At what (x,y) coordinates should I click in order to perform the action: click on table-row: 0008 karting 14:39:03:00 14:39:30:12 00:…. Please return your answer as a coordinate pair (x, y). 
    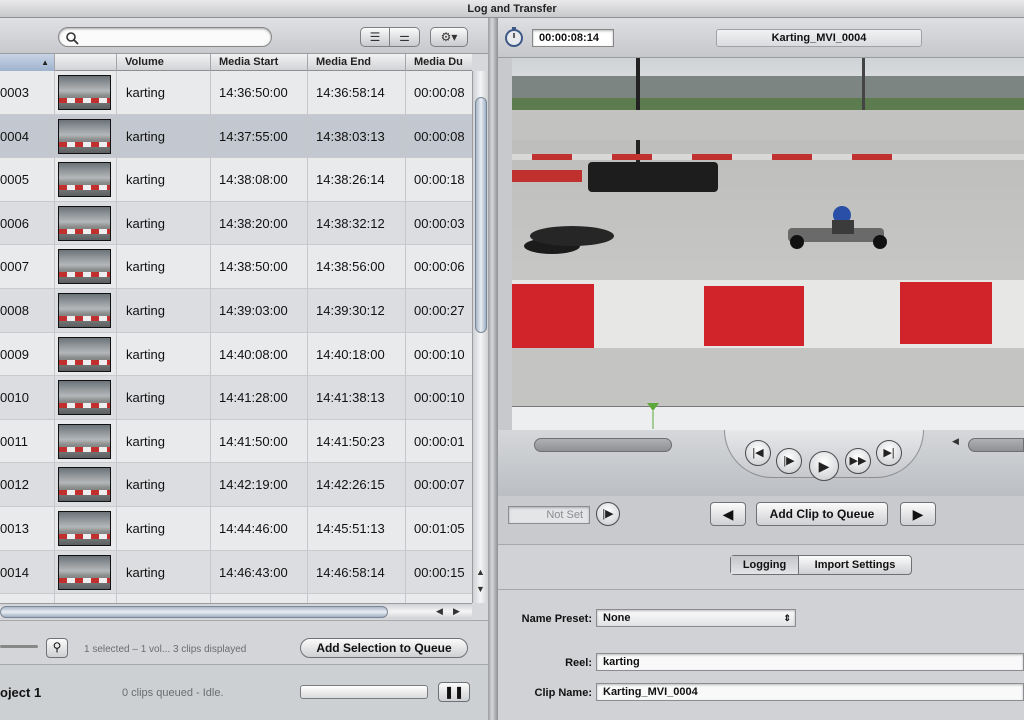
    Looking at the image, I should click on (236, 311).